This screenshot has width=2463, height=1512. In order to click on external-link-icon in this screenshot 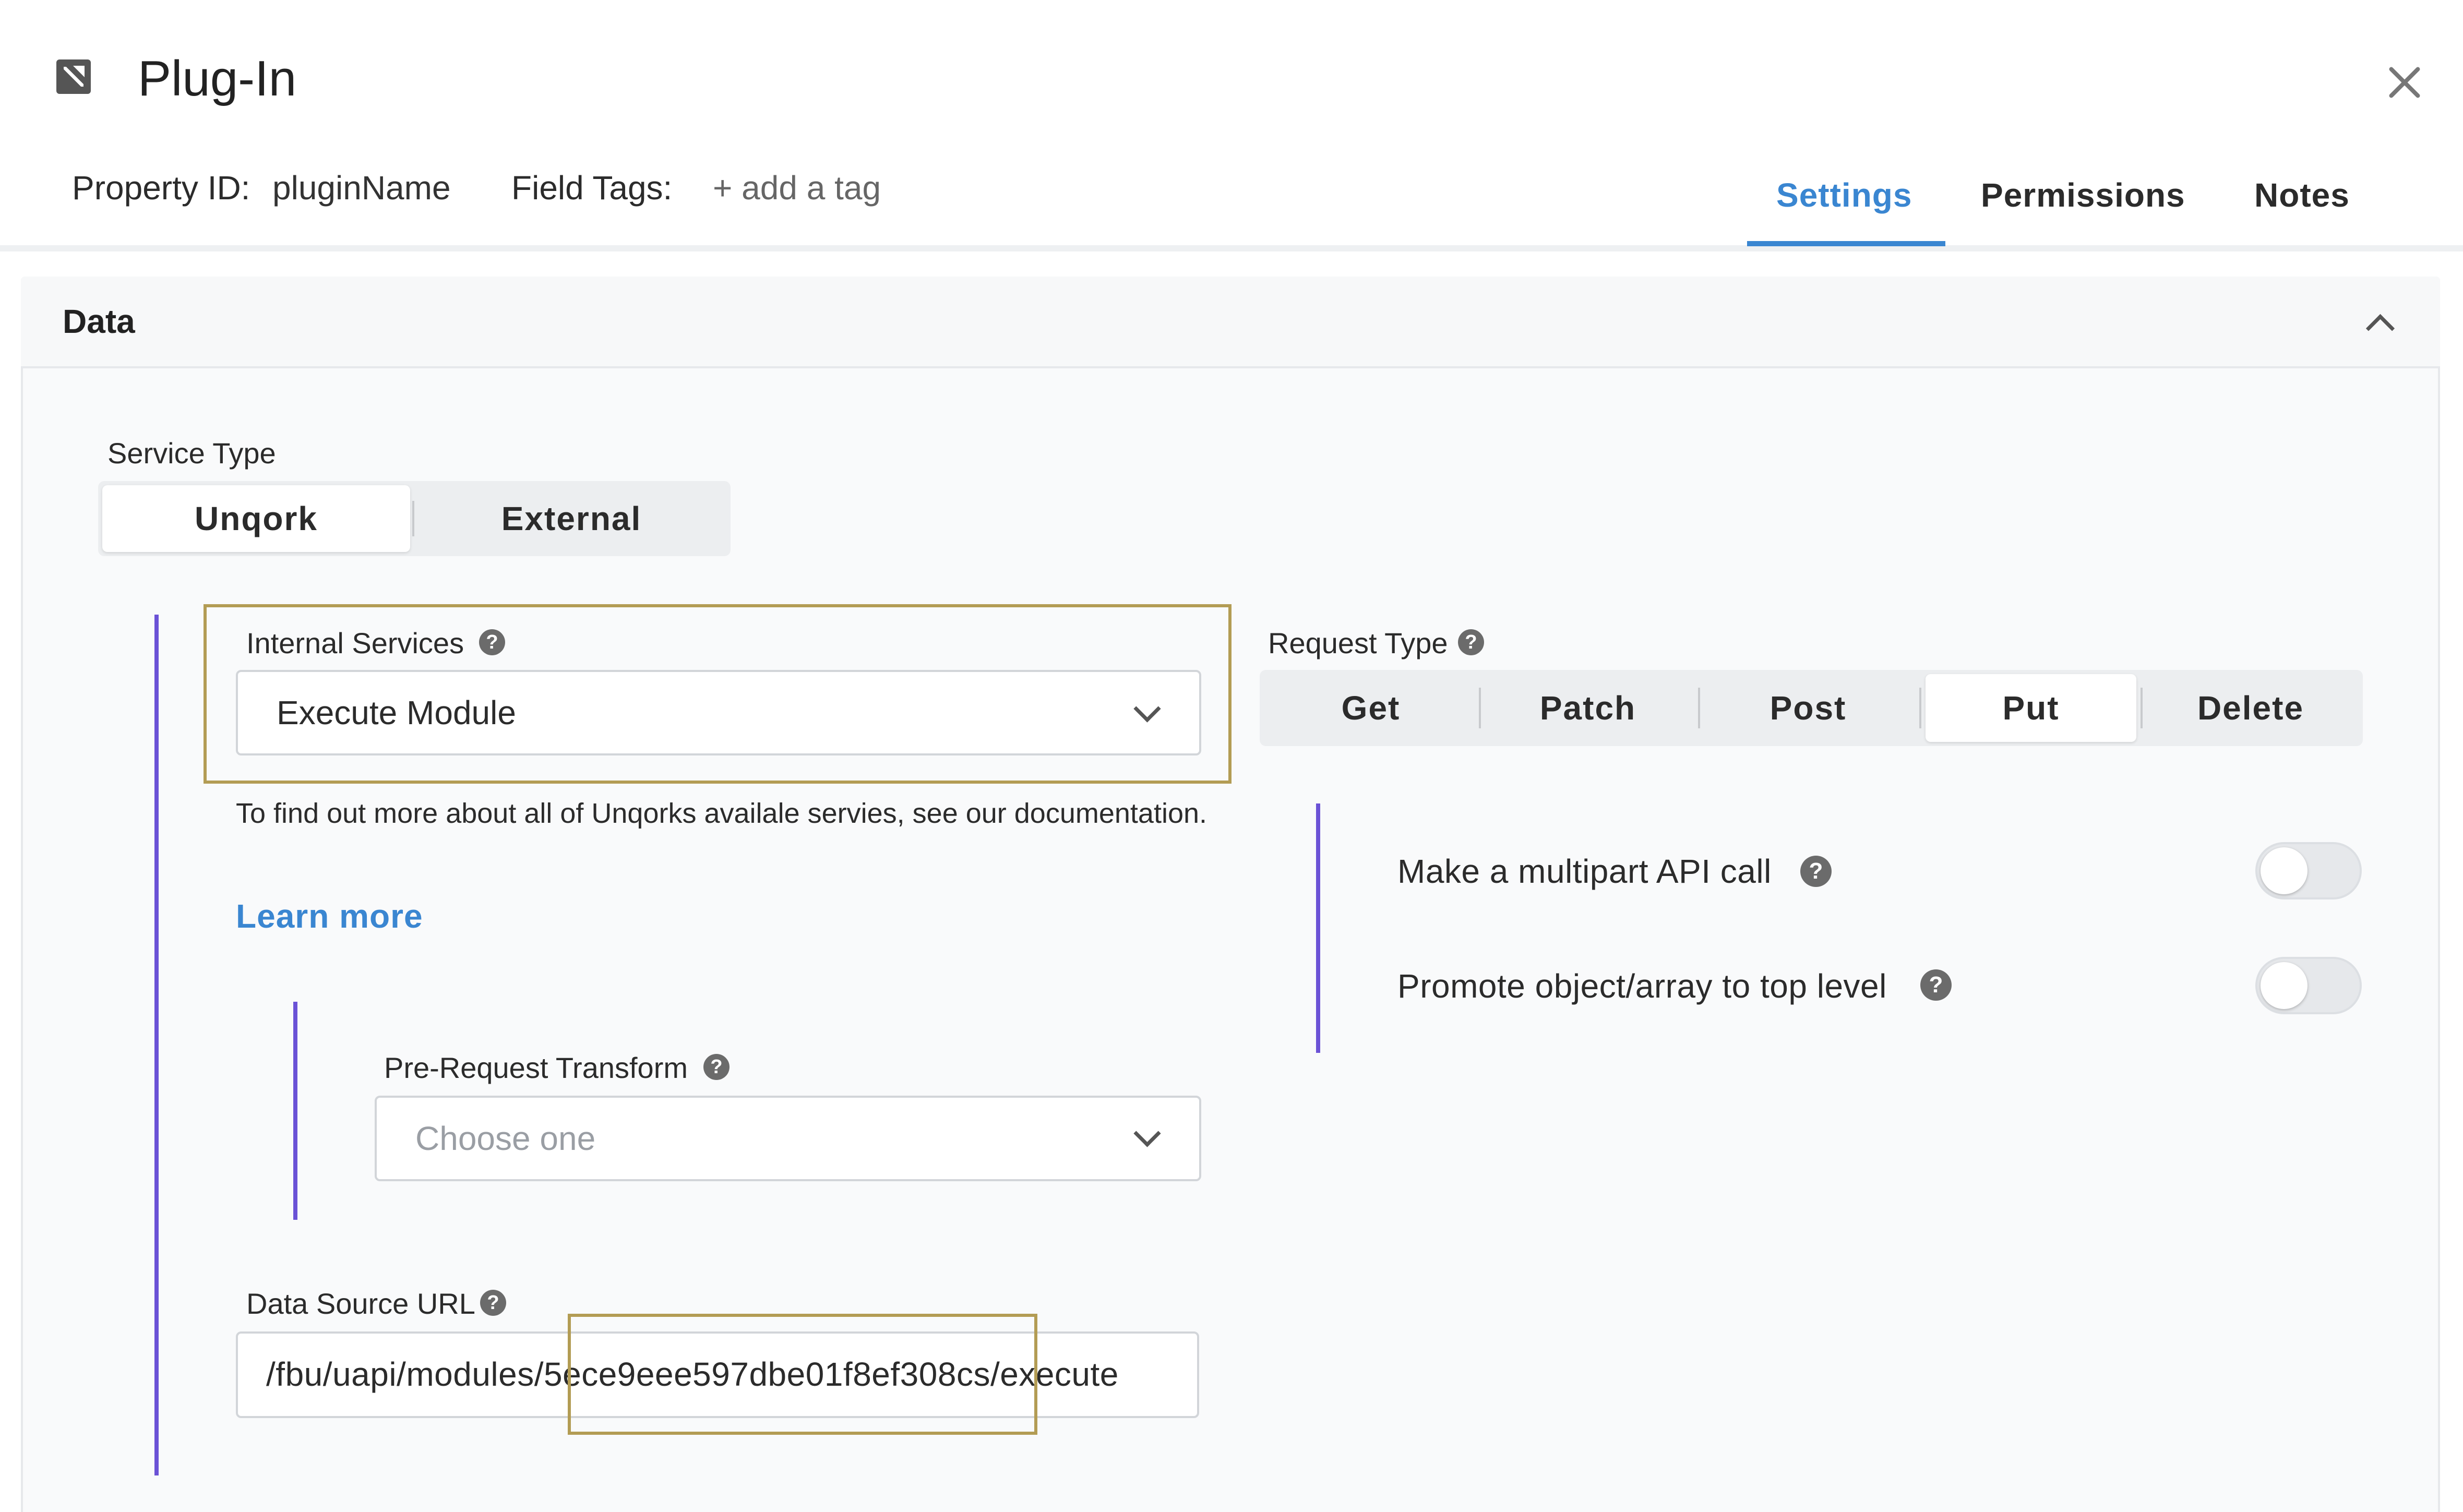, I will do `click(73, 76)`.